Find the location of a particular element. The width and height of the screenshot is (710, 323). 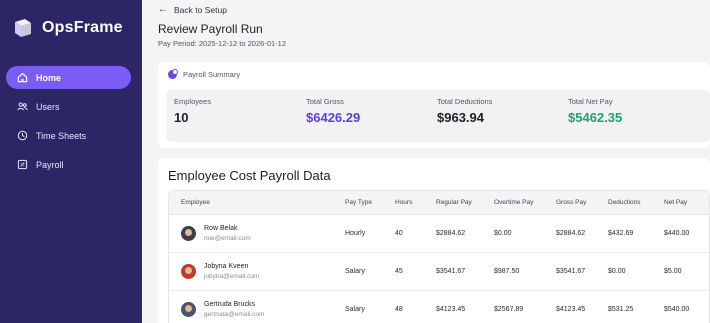

table-title: Employee Cost Payroll Data is located at coordinates (249, 175).